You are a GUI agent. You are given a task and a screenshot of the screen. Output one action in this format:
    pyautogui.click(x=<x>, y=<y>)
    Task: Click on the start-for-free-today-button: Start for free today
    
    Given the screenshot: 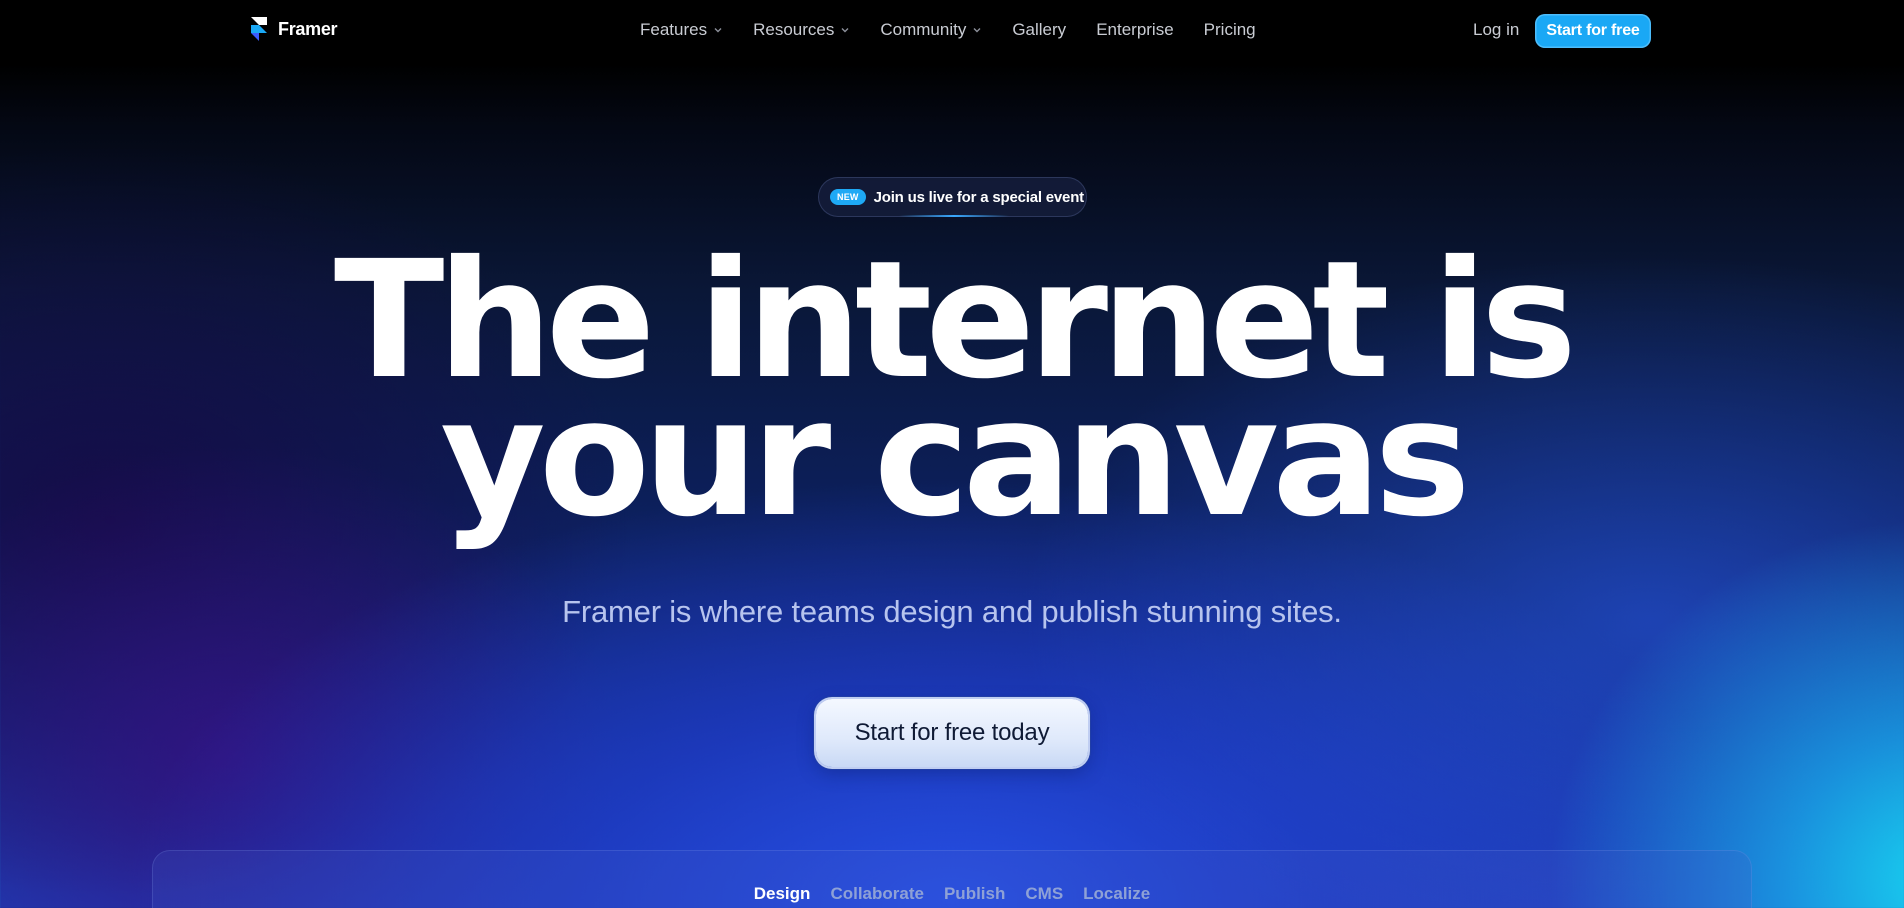 What is the action you would take?
    pyautogui.click(x=952, y=733)
    